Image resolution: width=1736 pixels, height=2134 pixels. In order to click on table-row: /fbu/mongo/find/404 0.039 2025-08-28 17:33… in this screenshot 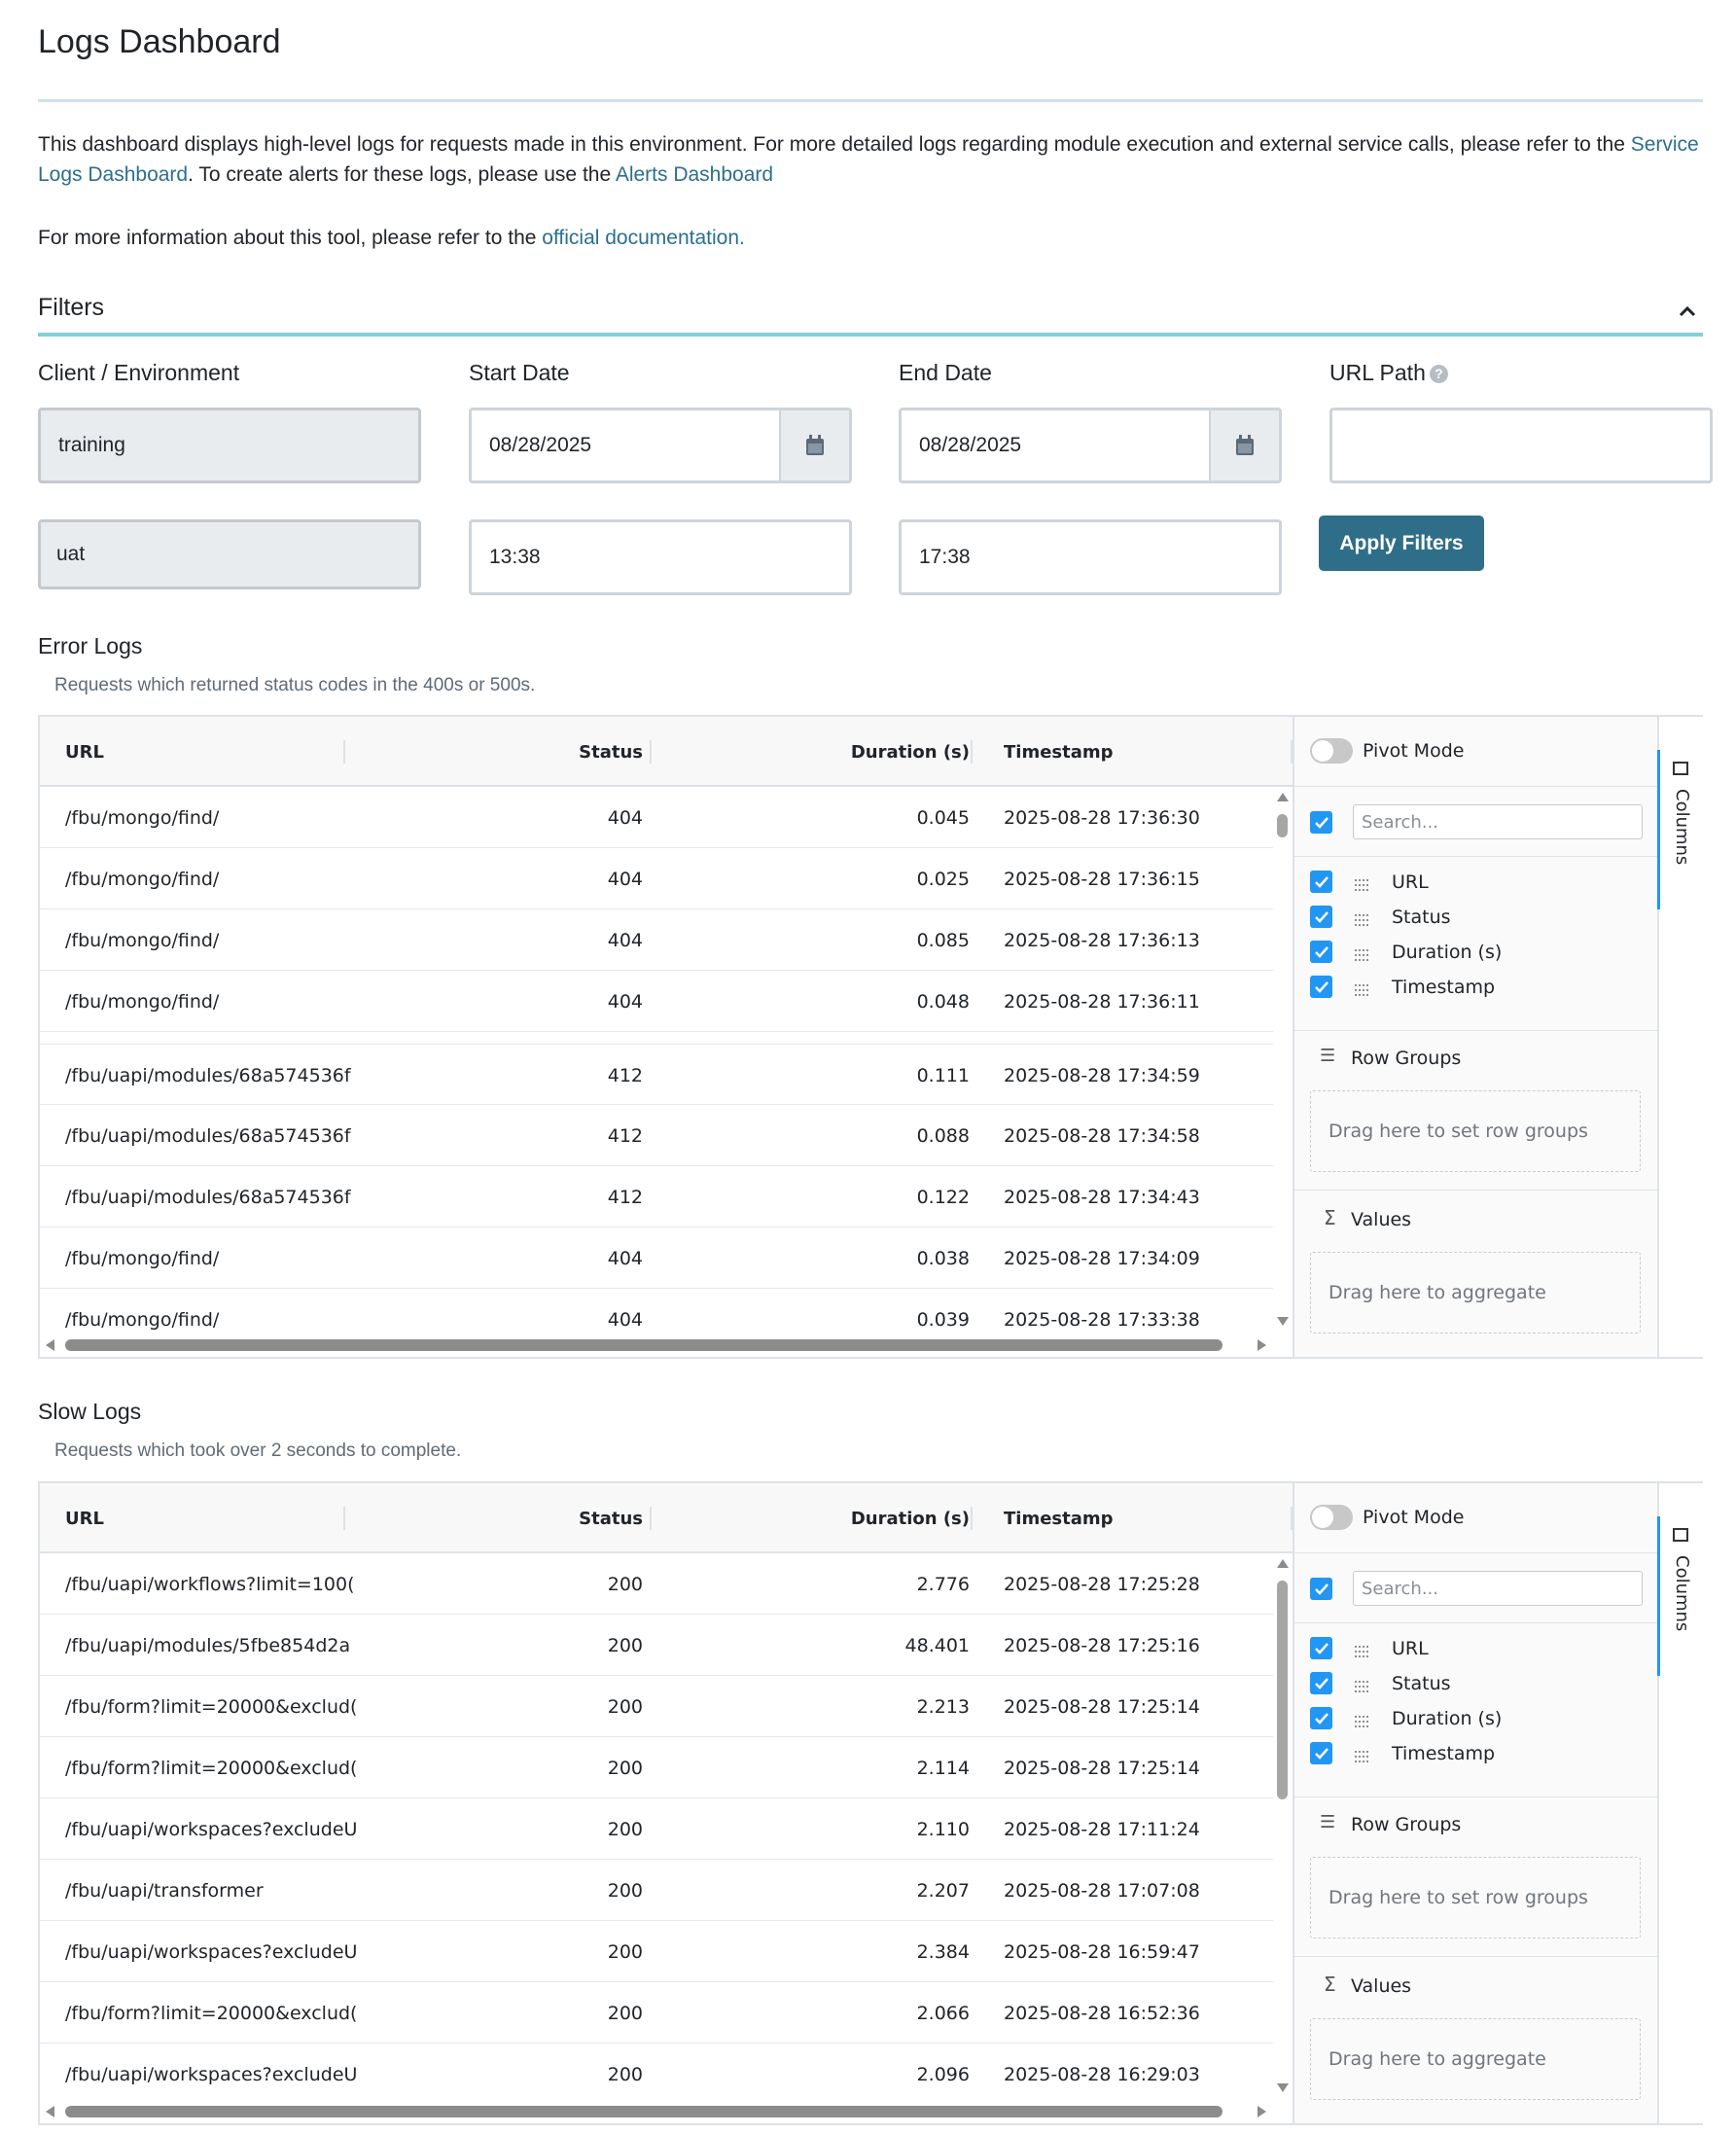, I will do `click(656, 1310)`.